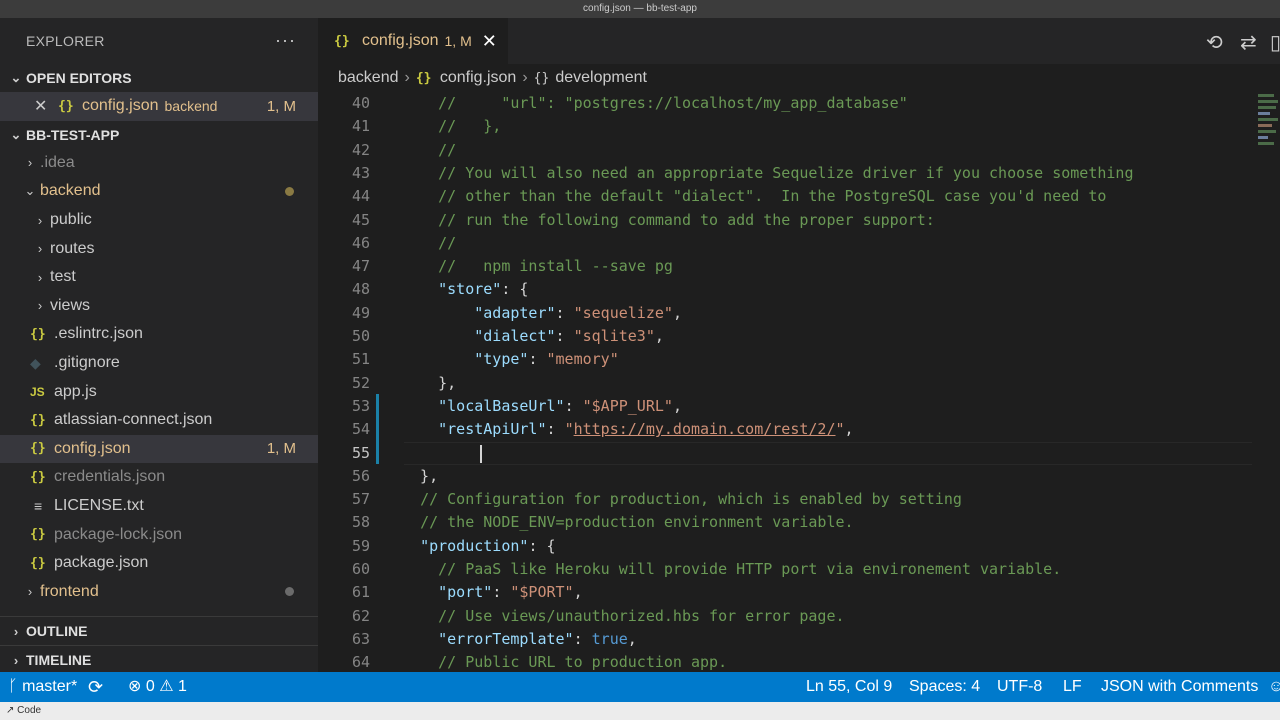  I want to click on breadcrumb-item: config.json, so click(478, 78).